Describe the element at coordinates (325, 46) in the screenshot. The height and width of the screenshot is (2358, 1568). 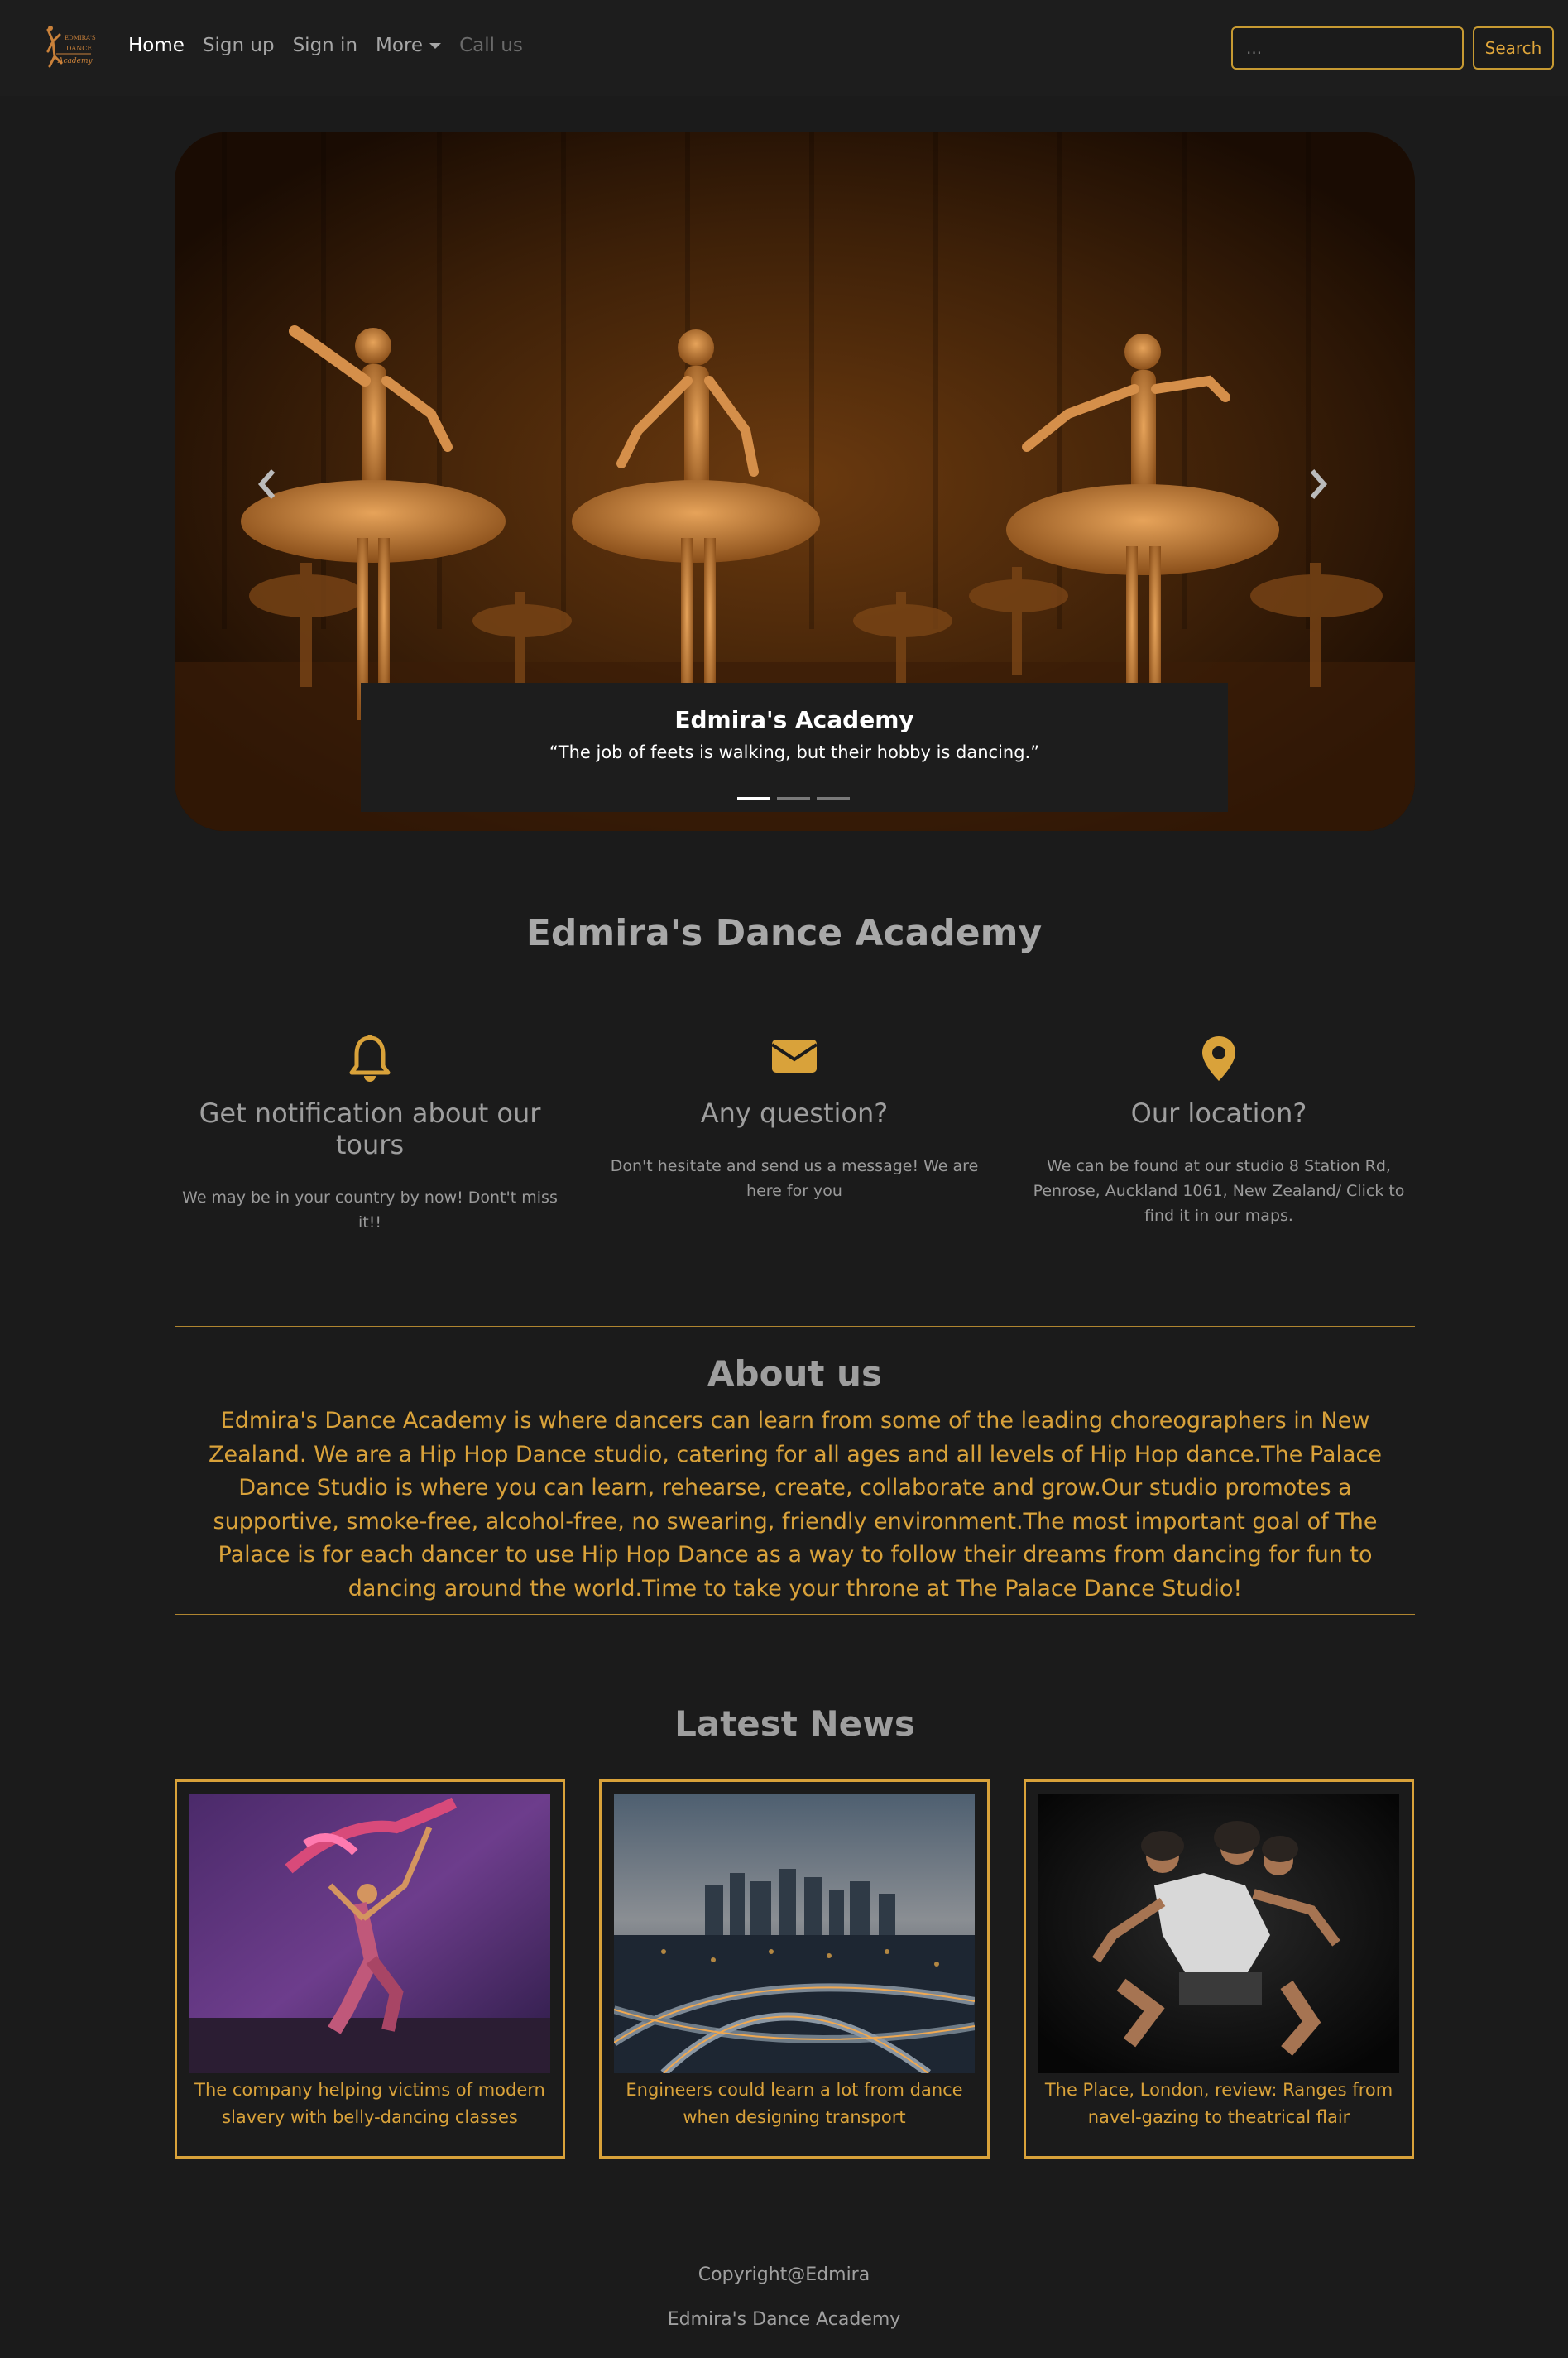
I see `nav-link-sign-in: Sign in` at that location.